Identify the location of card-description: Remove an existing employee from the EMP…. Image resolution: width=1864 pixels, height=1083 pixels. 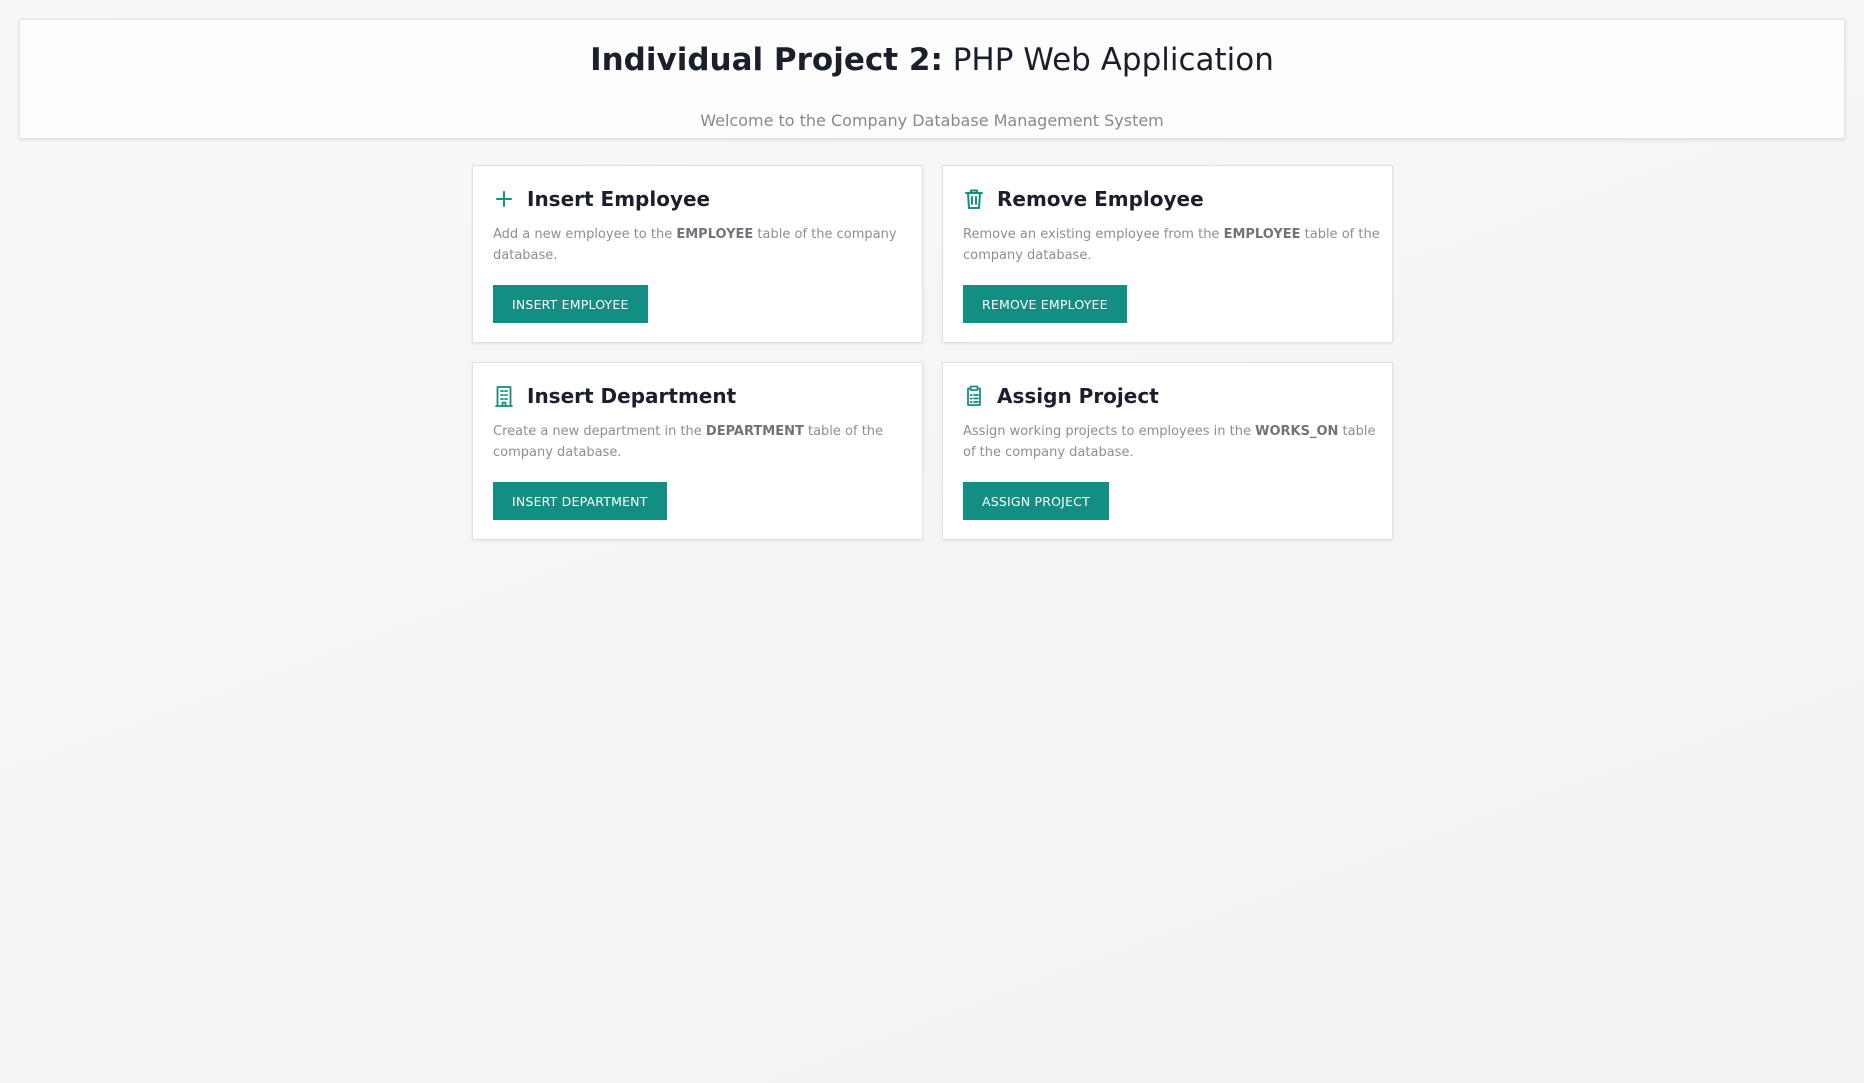
(1173, 245).